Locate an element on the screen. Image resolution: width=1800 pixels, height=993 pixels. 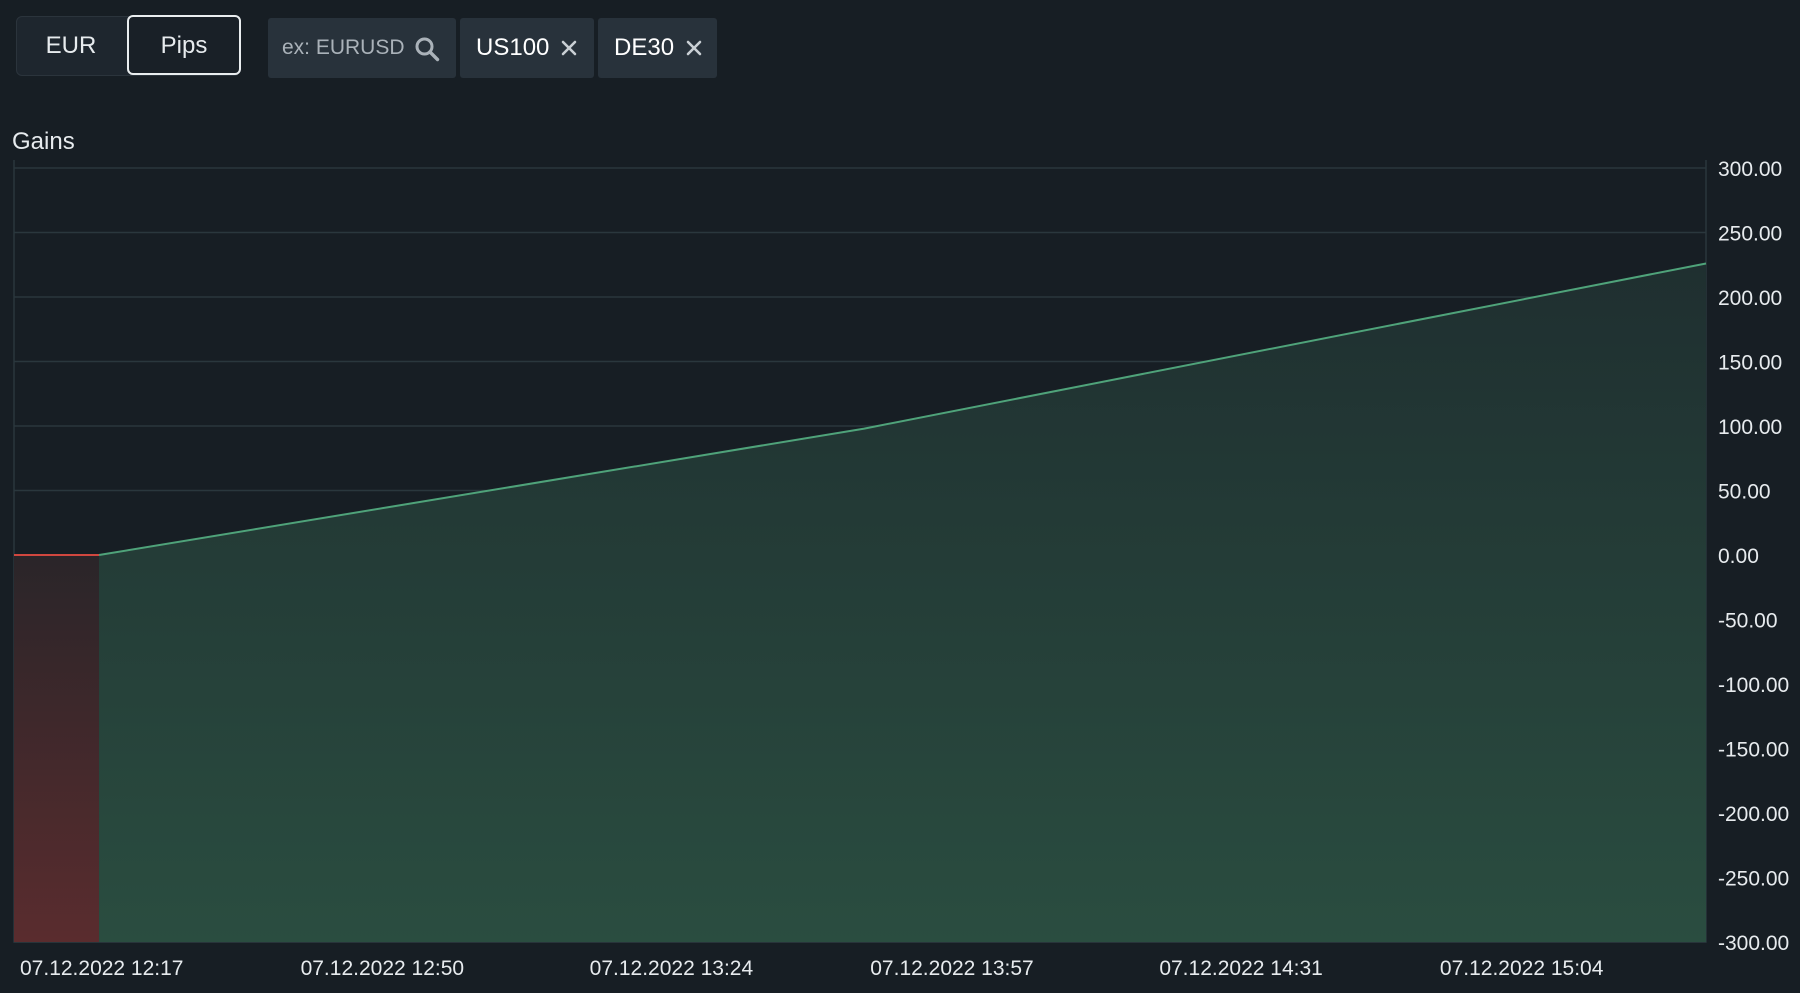
unit-toggle-group: EUR Pips is located at coordinates (128, 46).